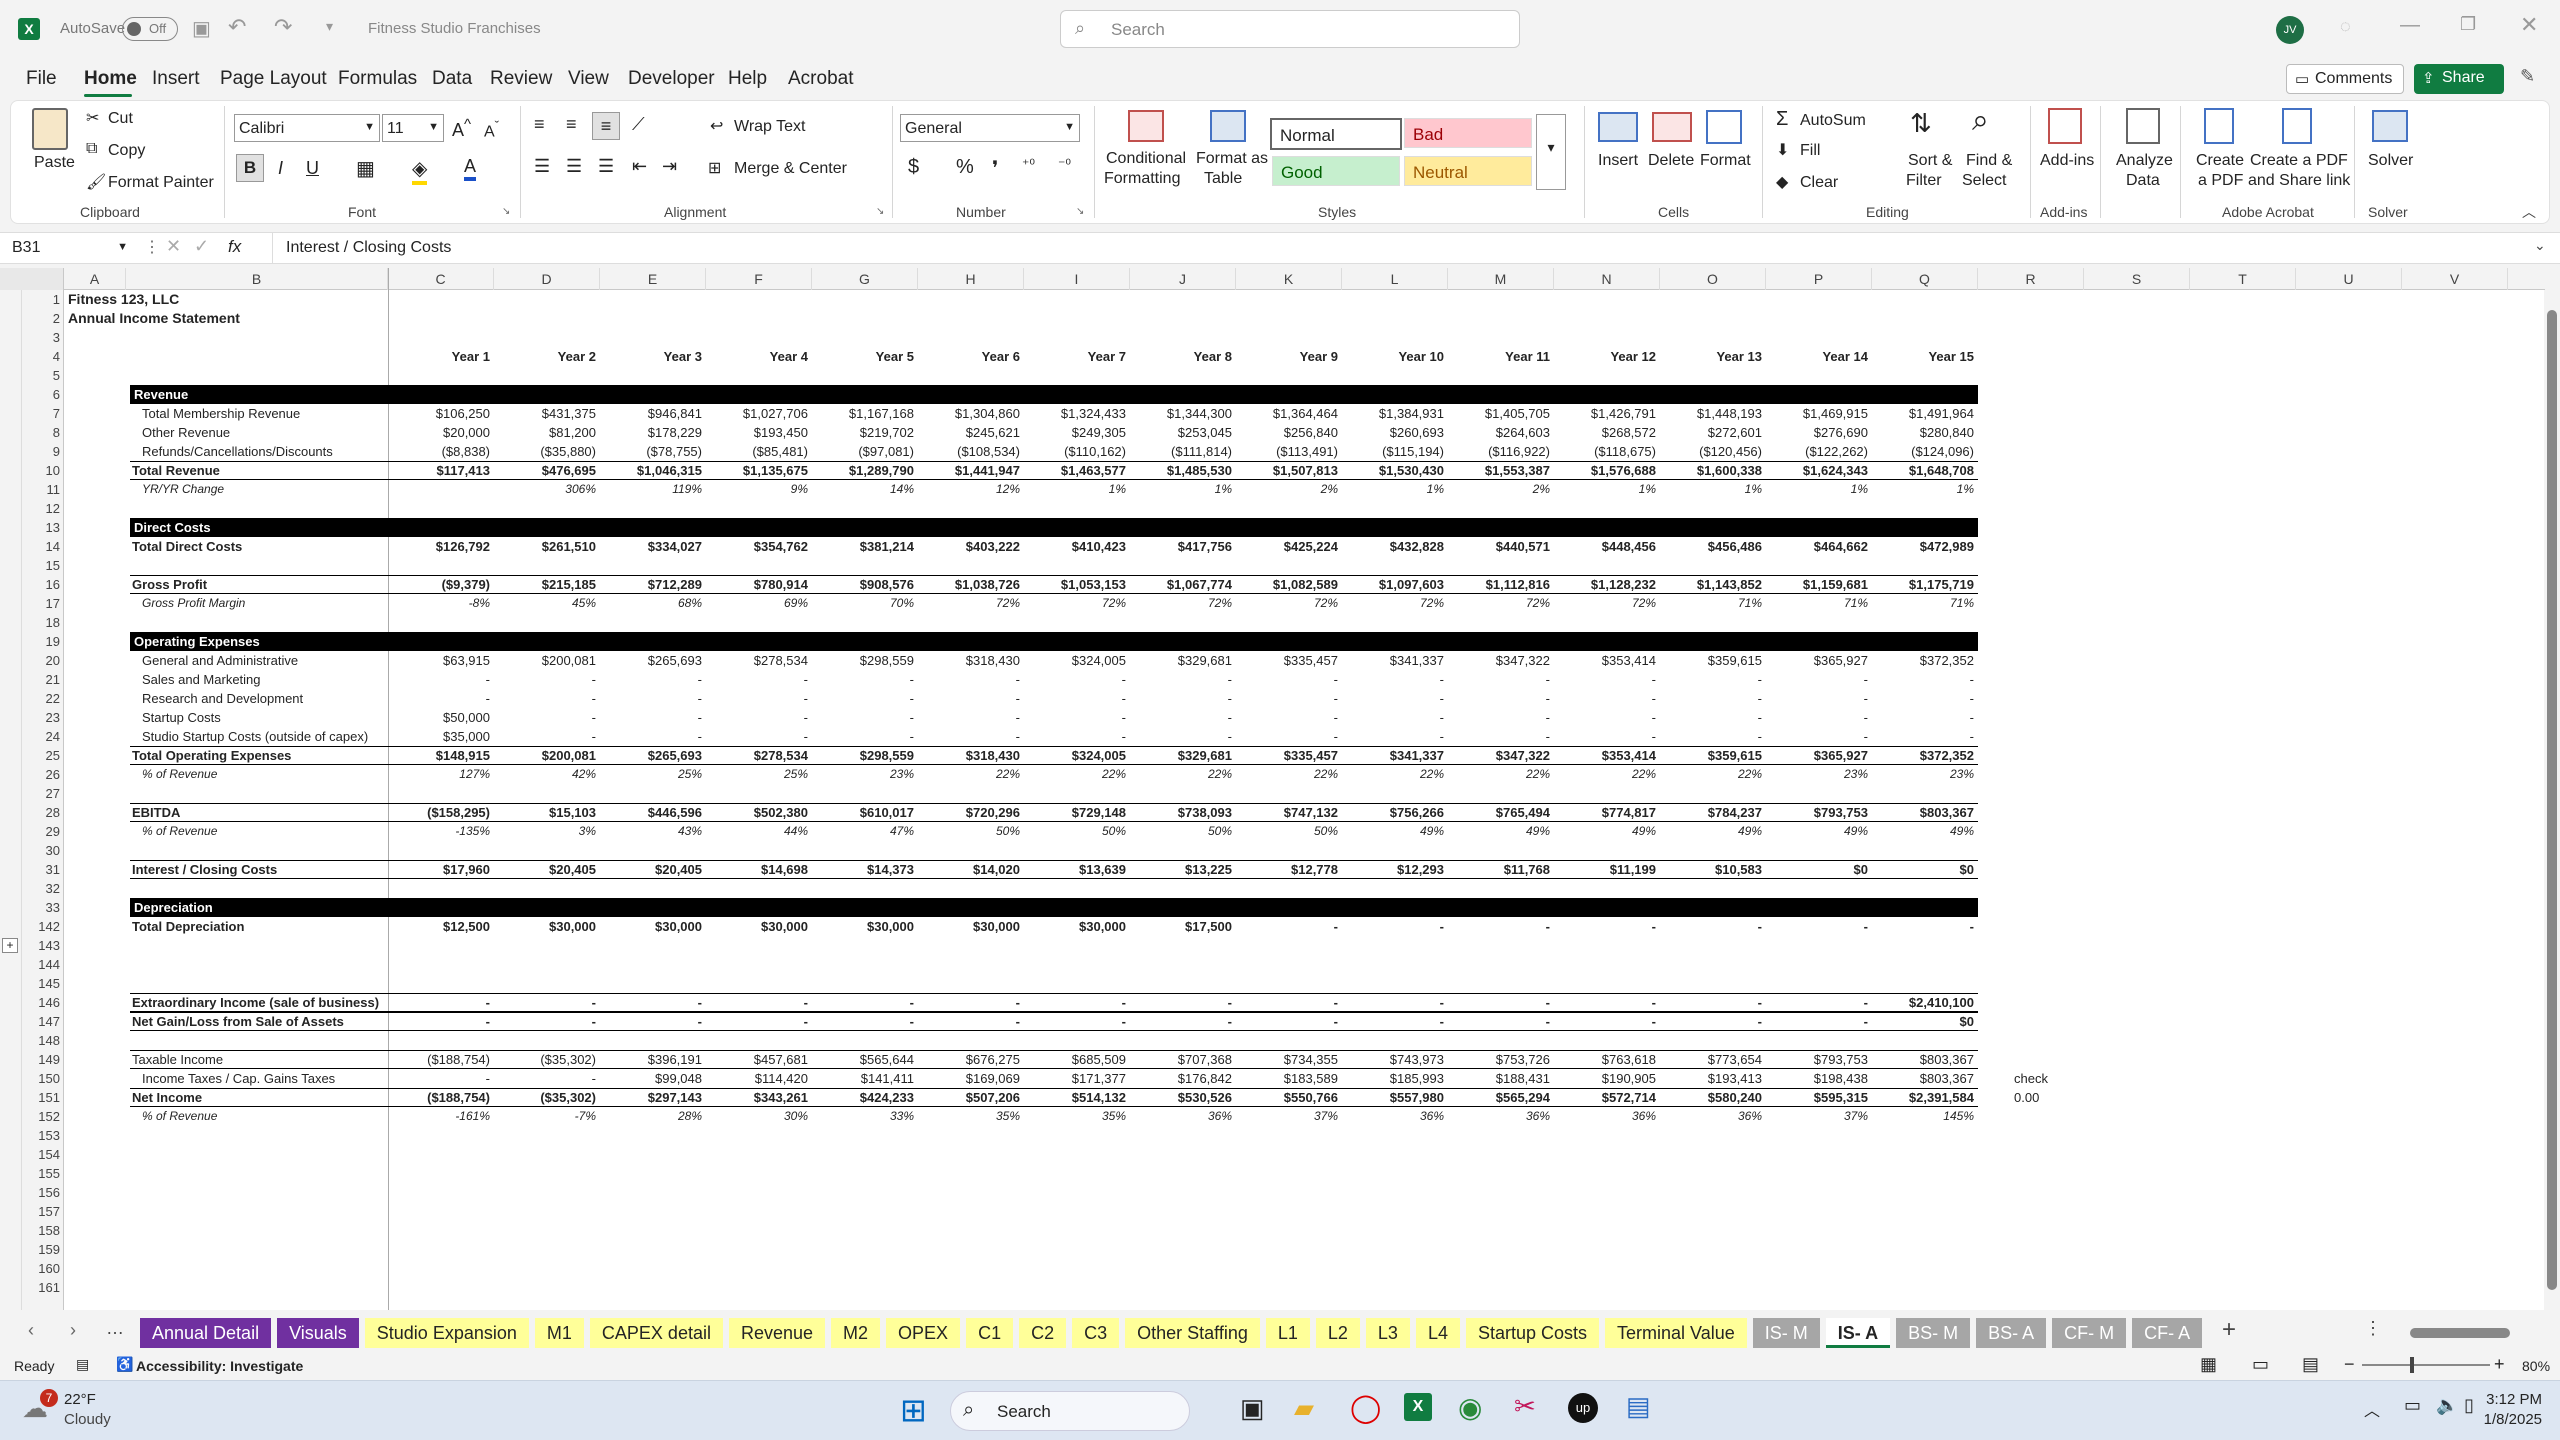  I want to click on cell-value: ($158,295), so click(440, 812).